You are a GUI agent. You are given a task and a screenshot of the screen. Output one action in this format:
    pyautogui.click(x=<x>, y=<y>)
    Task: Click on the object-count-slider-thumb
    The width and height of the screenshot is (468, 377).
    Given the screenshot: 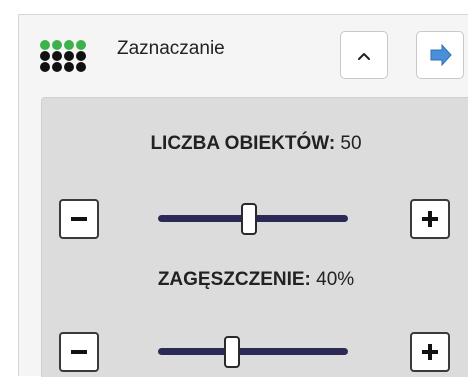 What is the action you would take?
    pyautogui.click(x=249, y=219)
    